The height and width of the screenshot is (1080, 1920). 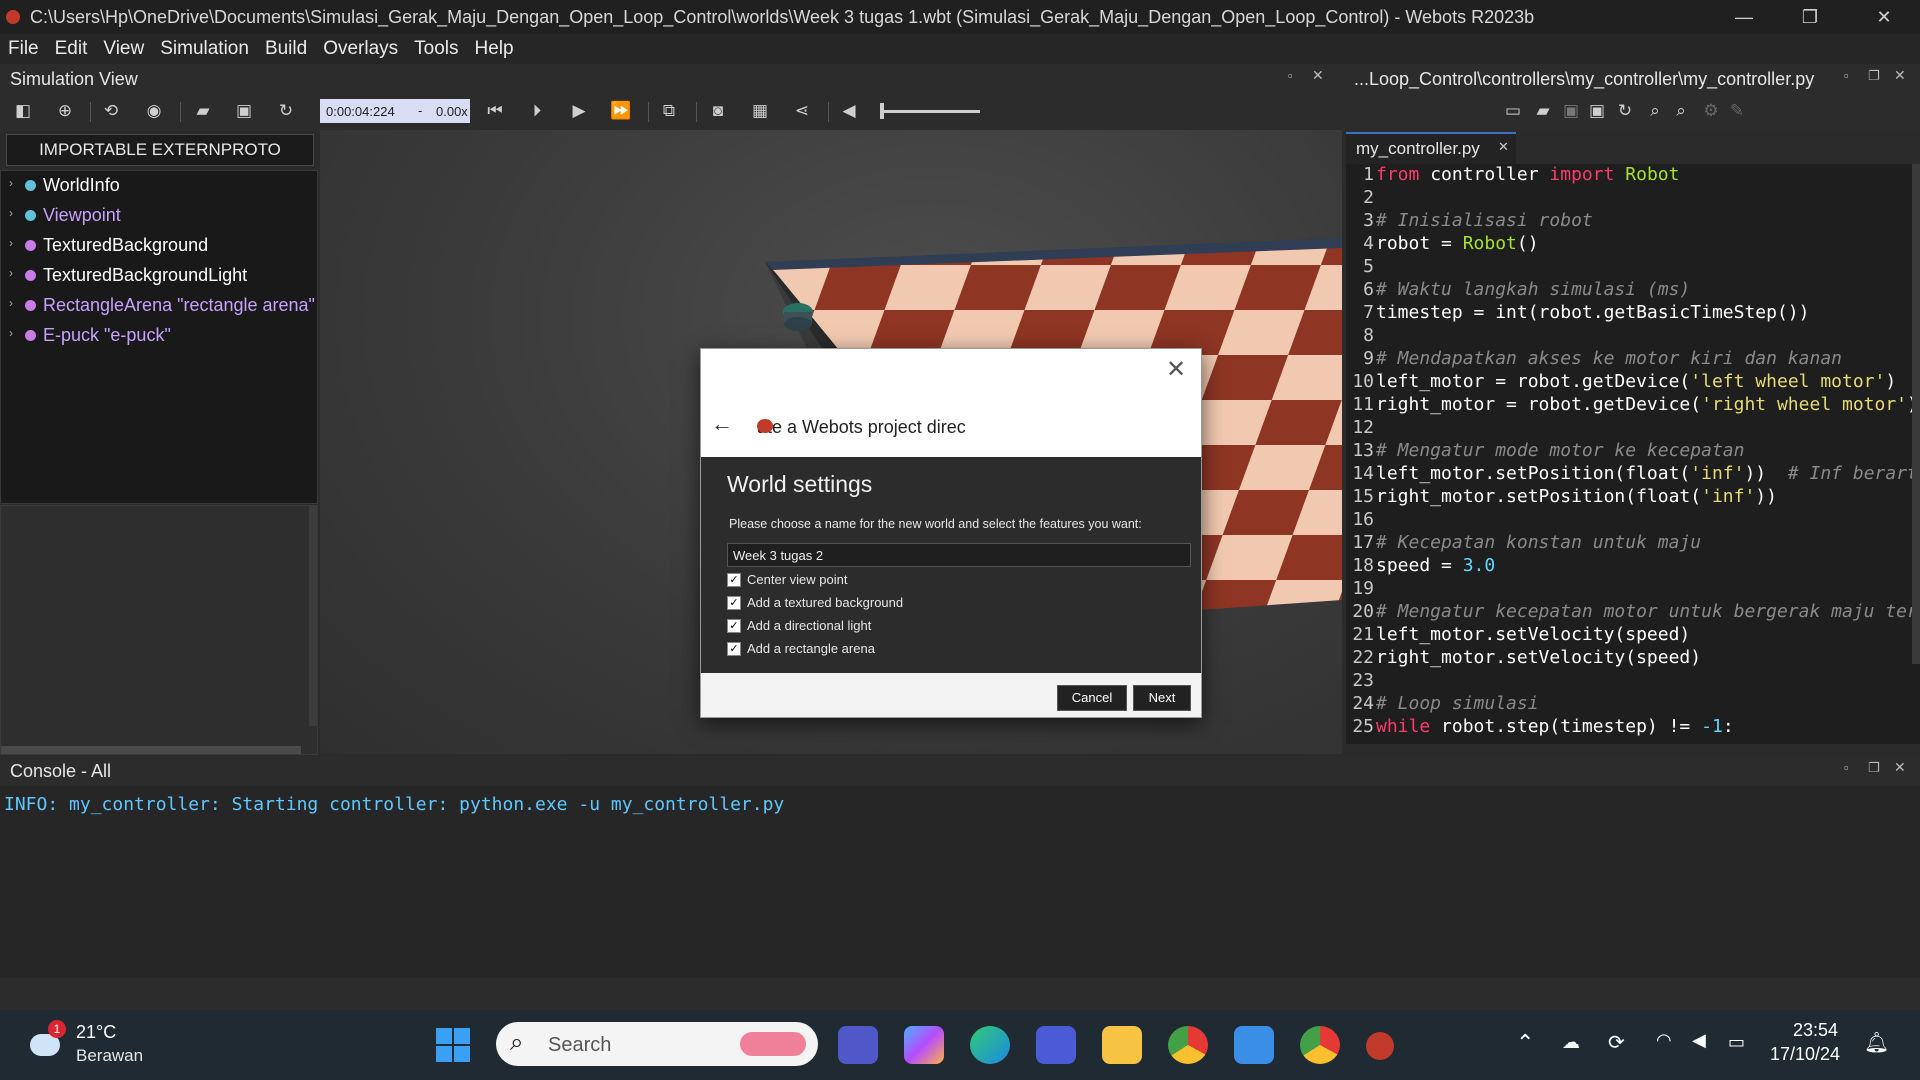 What do you see at coordinates (734, 626) in the screenshot?
I see `directional-light-checkbox: ✓` at bounding box center [734, 626].